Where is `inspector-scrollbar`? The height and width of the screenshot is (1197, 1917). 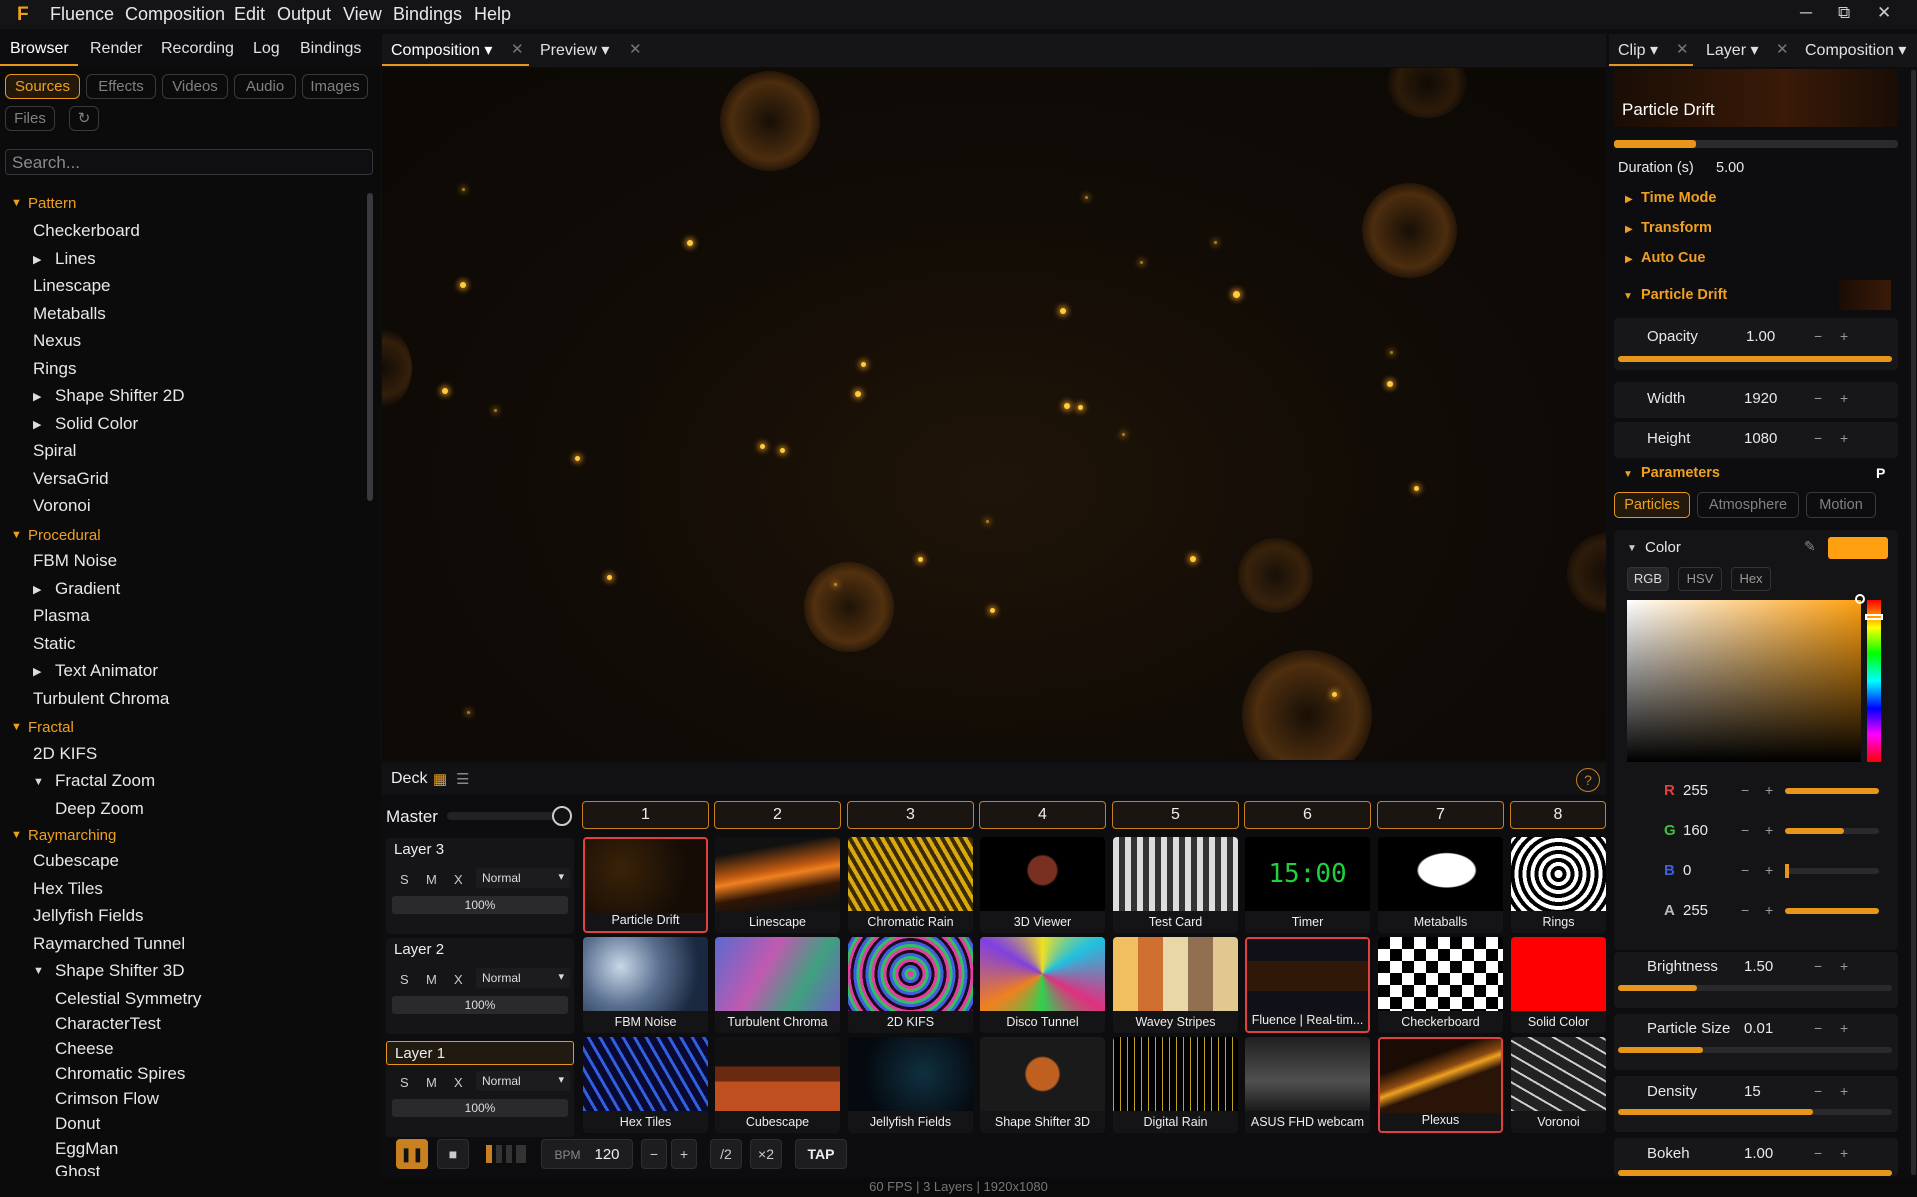 inspector-scrollbar is located at coordinates (1913, 622).